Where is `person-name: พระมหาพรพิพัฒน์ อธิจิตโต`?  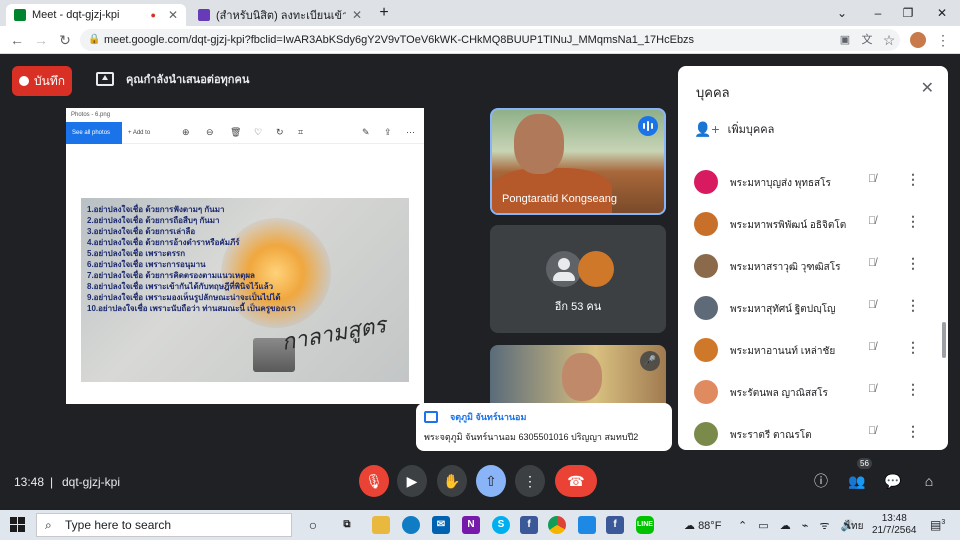
person-name: พระมหาพรพิพัฒน์ อธิจิตโต is located at coordinates (788, 225).